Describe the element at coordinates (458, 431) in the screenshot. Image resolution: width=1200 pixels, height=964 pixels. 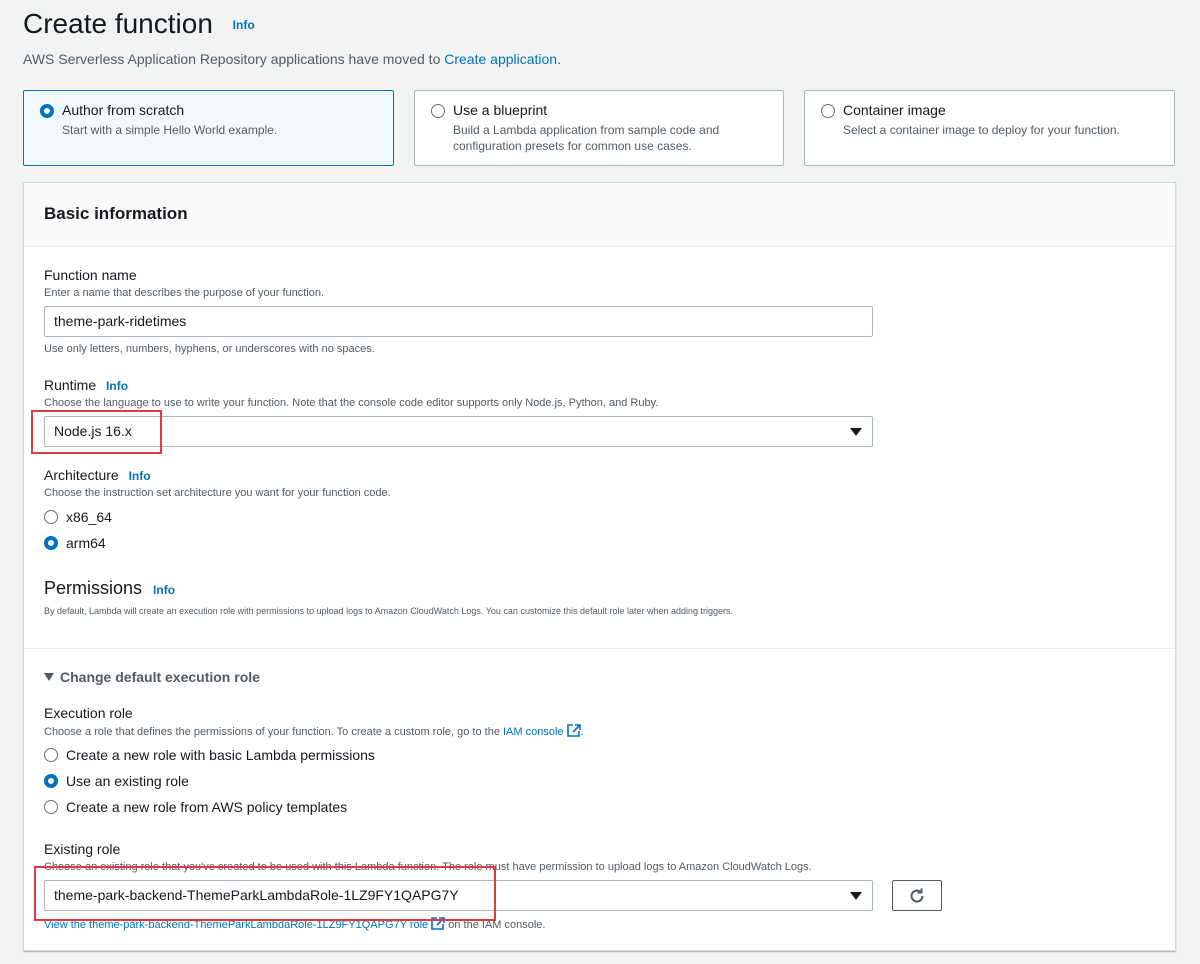
I see `runtime-select: Node.js 16.x` at that location.